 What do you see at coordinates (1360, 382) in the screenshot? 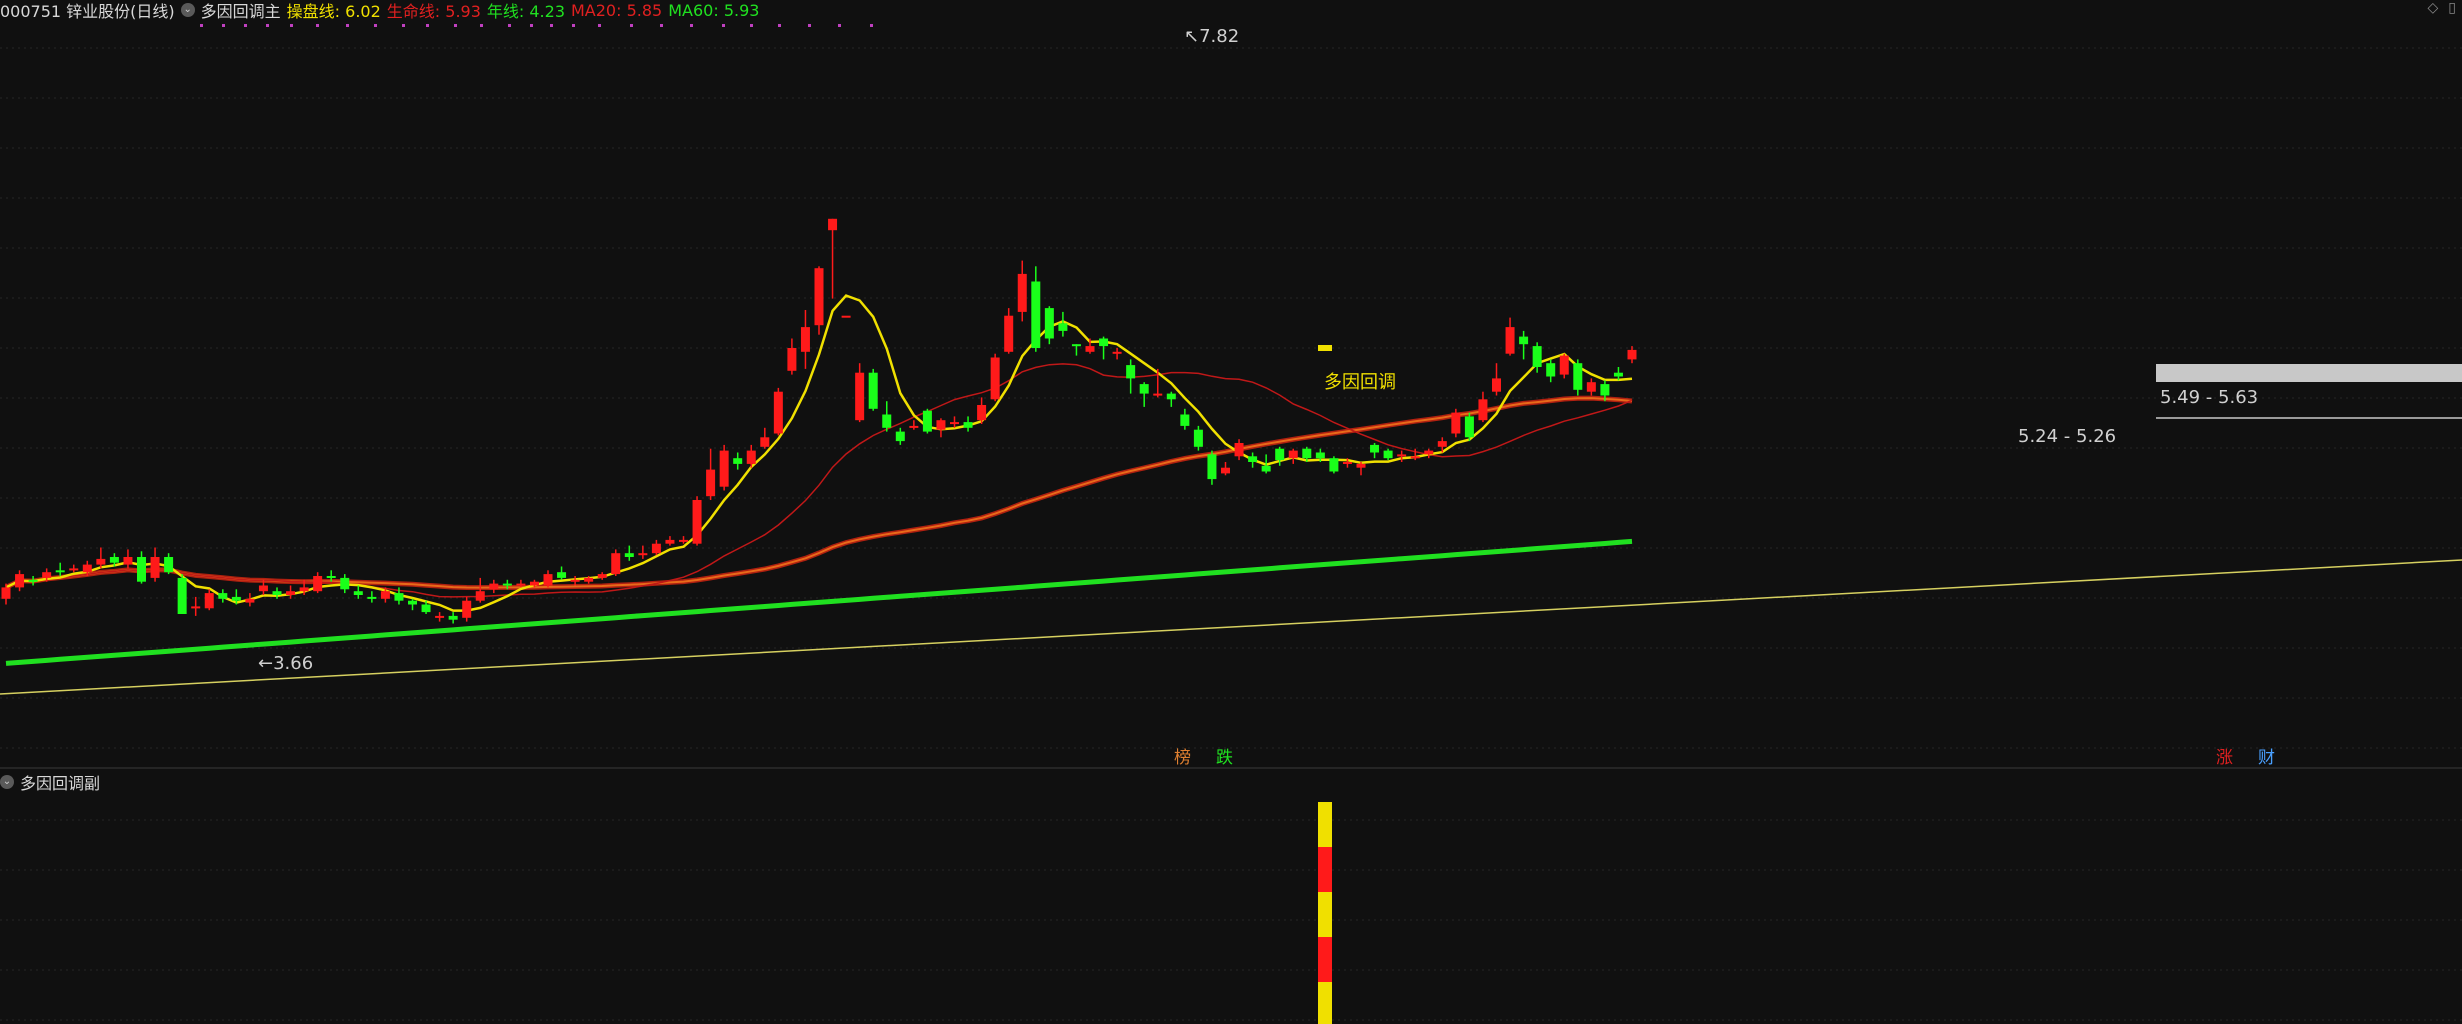
I see `signal-label: 多因回调` at bounding box center [1360, 382].